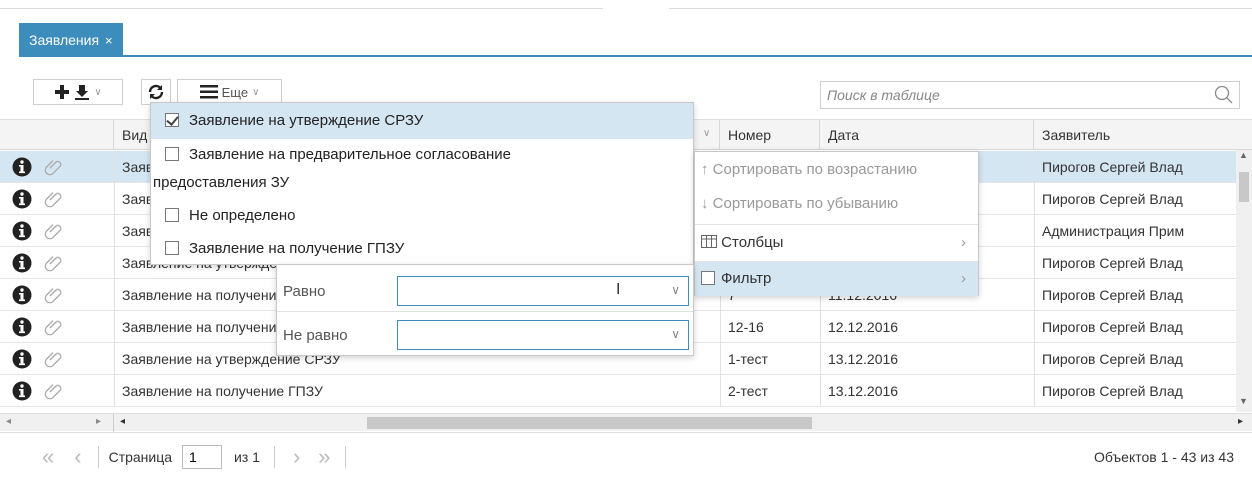 The image size is (1252, 480). I want to click on header-number: Номер, so click(770, 135).